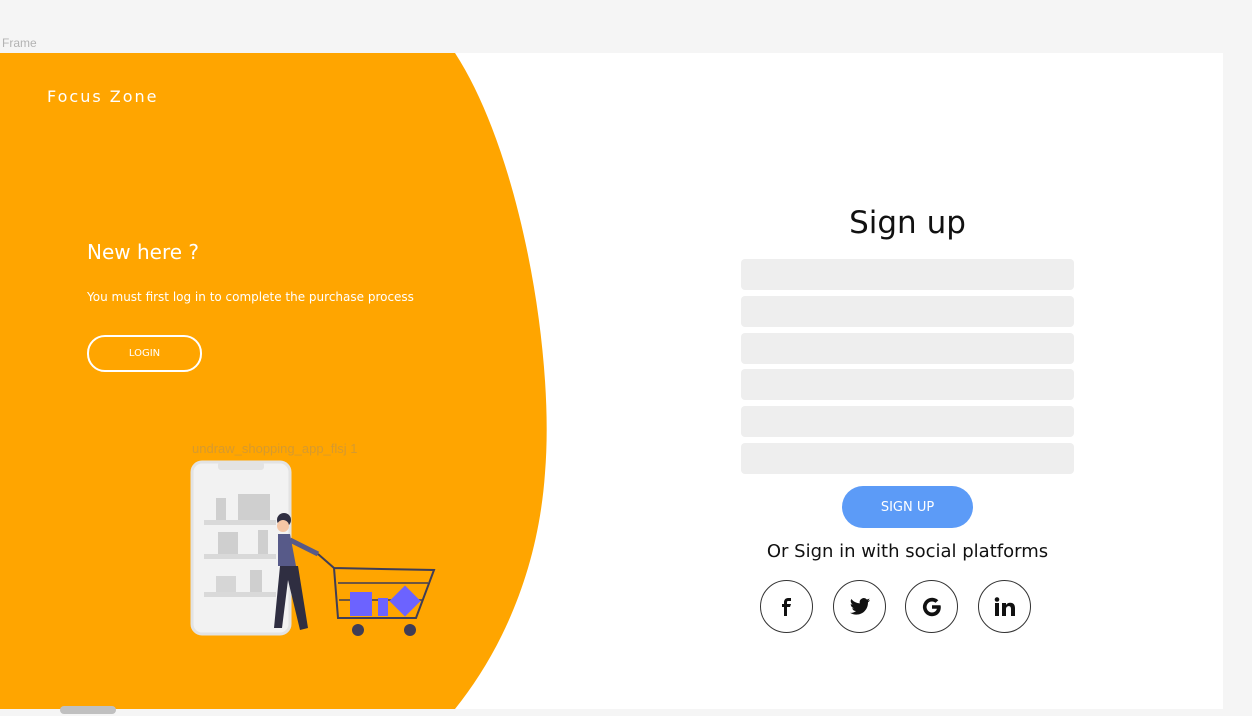 The image size is (1252, 716). Describe the element at coordinates (907, 551) in the screenshot. I see `social-signin-text: Or Sign in with social platforms` at that location.